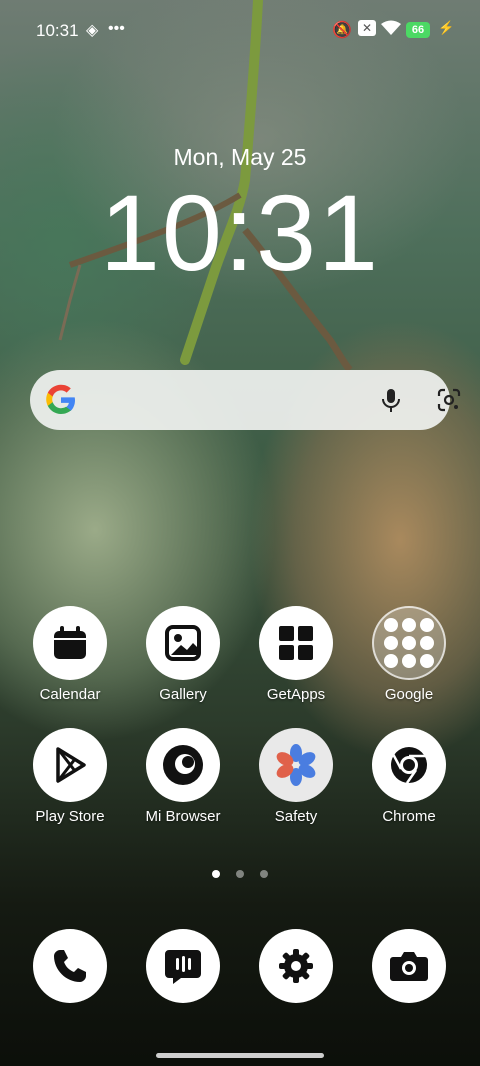  What do you see at coordinates (60, 399) in the screenshot?
I see `google-logo-icon` at bounding box center [60, 399].